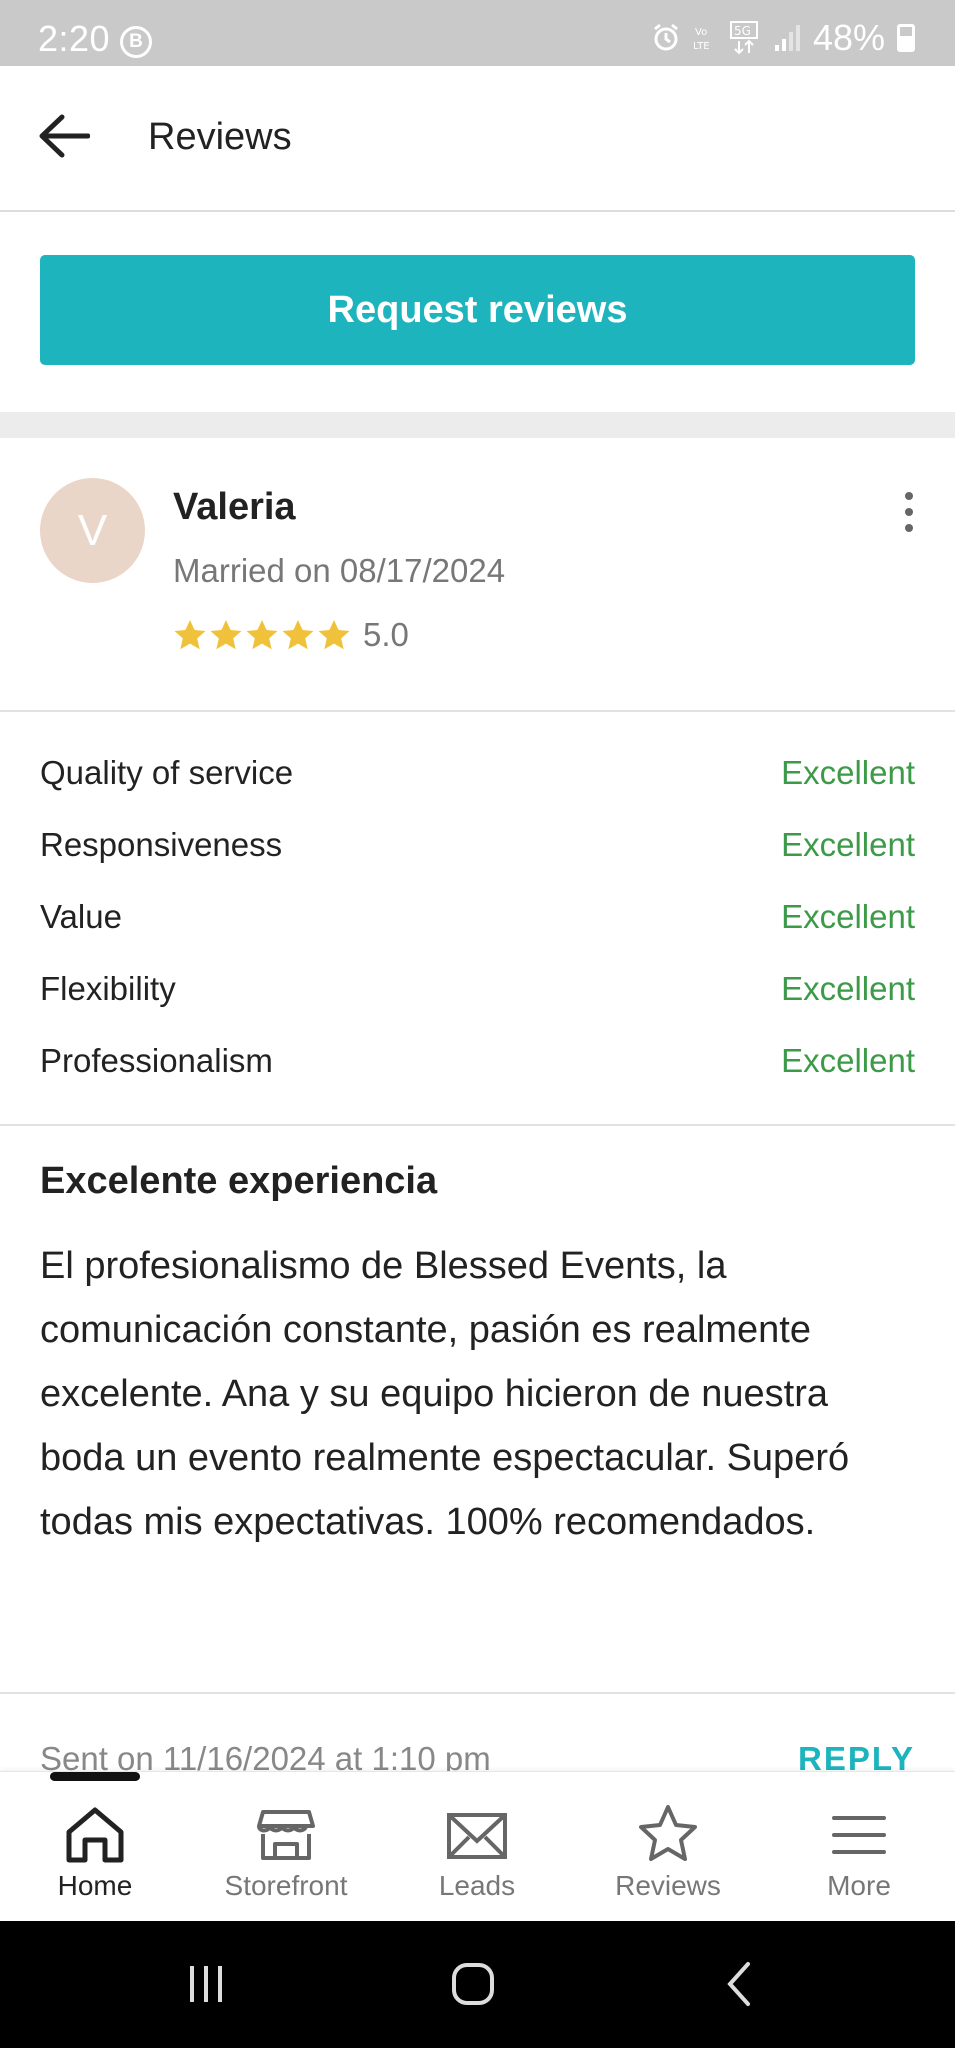 The image size is (955, 2048). I want to click on status-icons: Vo LTE 5G 48%, so click(783, 37).